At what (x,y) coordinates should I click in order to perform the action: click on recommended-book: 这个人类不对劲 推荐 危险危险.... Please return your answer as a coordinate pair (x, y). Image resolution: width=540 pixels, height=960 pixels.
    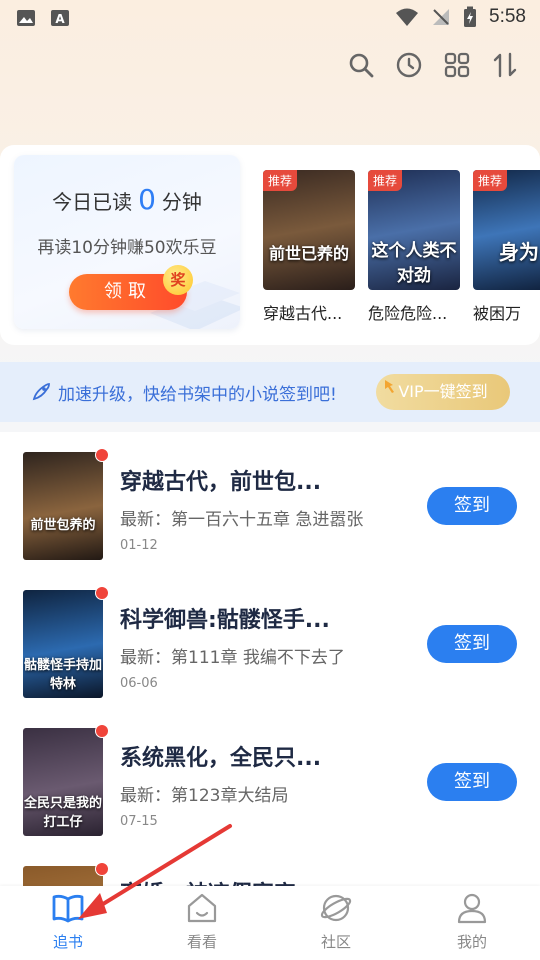
    Looking at the image, I should click on (414, 247).